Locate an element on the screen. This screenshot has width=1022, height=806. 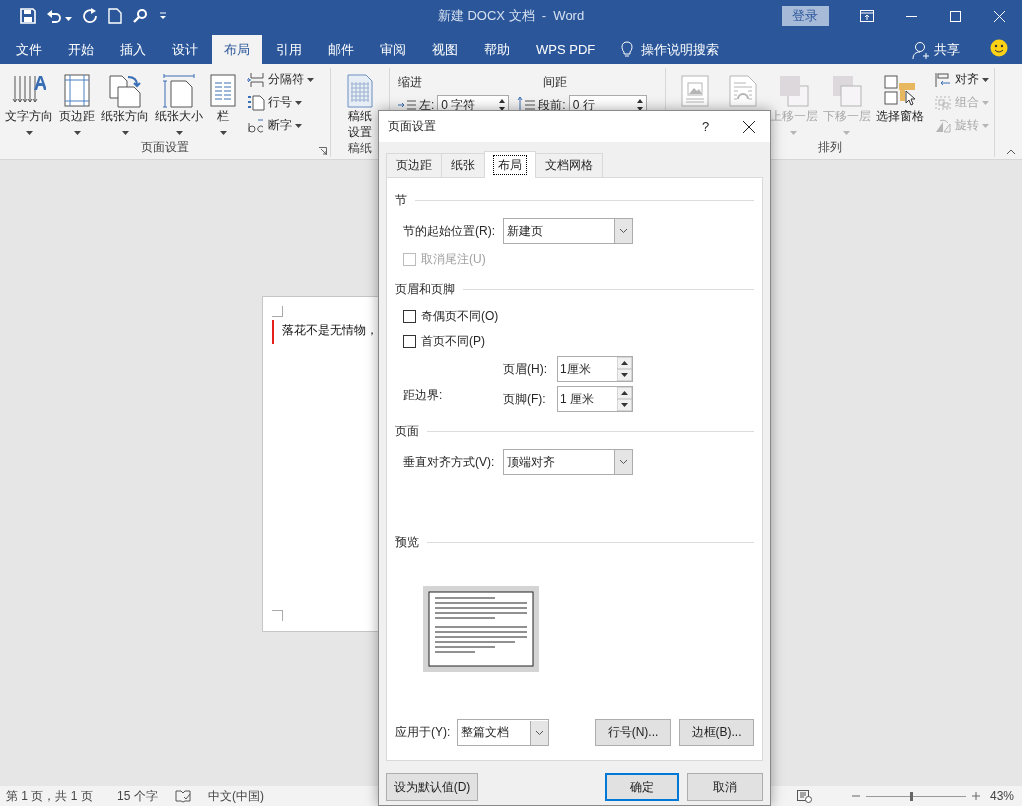
dialog-tab: 文档网格 is located at coordinates (569, 165).